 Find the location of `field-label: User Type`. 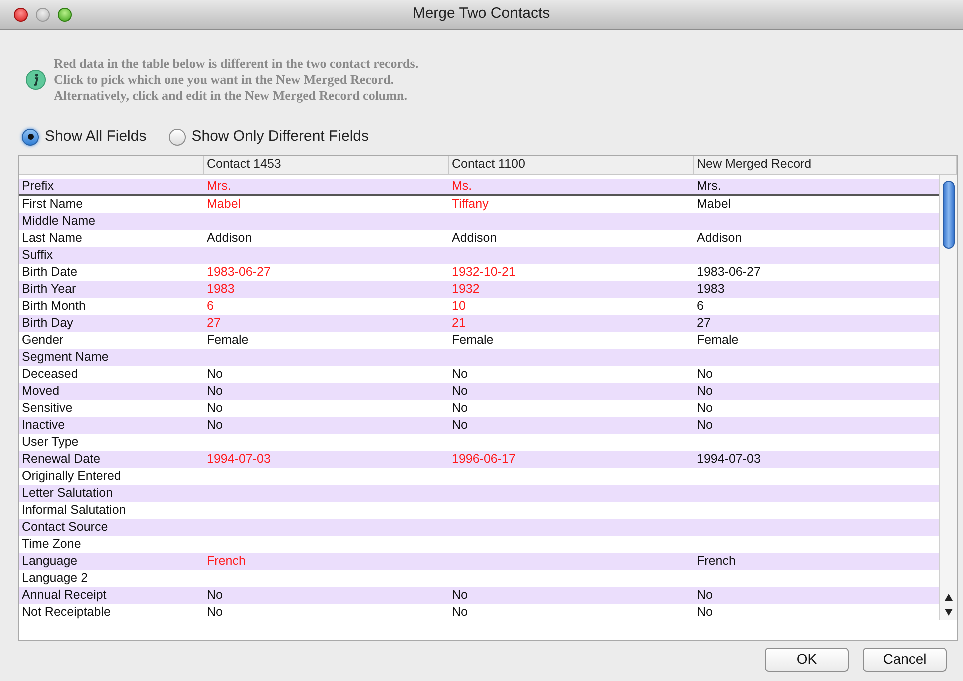

field-label: User Type is located at coordinates (50, 442).